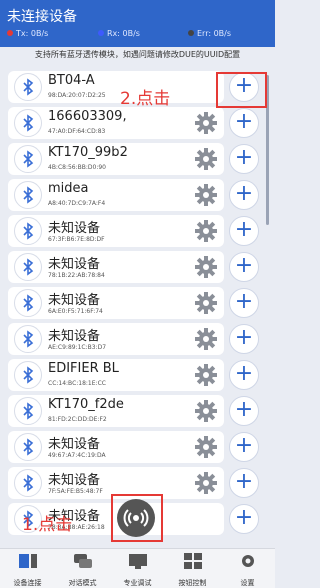 Image resolution: width=320 pixels, height=588 pixels. What do you see at coordinates (192, 570) in the screenshot?
I see `tab-button-control: 按钮控制` at bounding box center [192, 570].